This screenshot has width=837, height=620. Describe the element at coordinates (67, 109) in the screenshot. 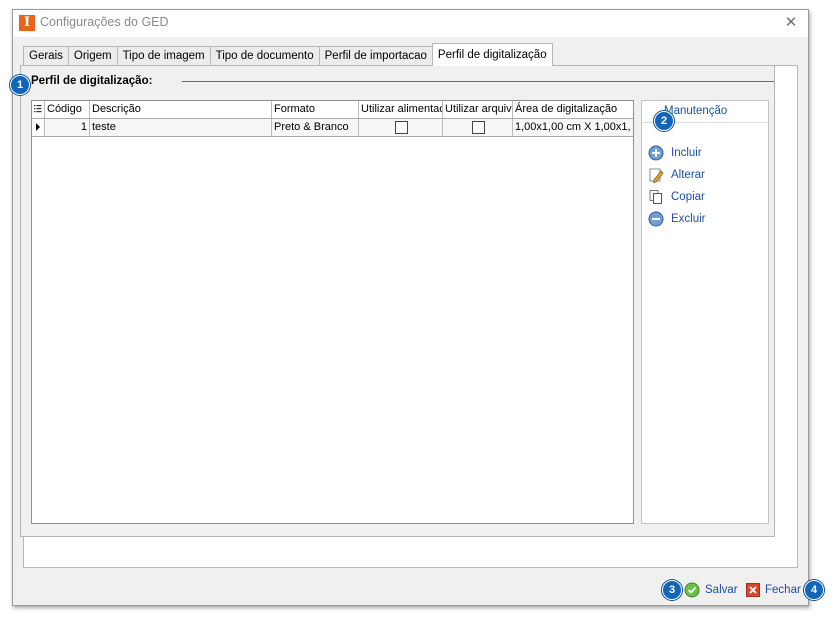

I see `column-header-codigo: Código` at that location.